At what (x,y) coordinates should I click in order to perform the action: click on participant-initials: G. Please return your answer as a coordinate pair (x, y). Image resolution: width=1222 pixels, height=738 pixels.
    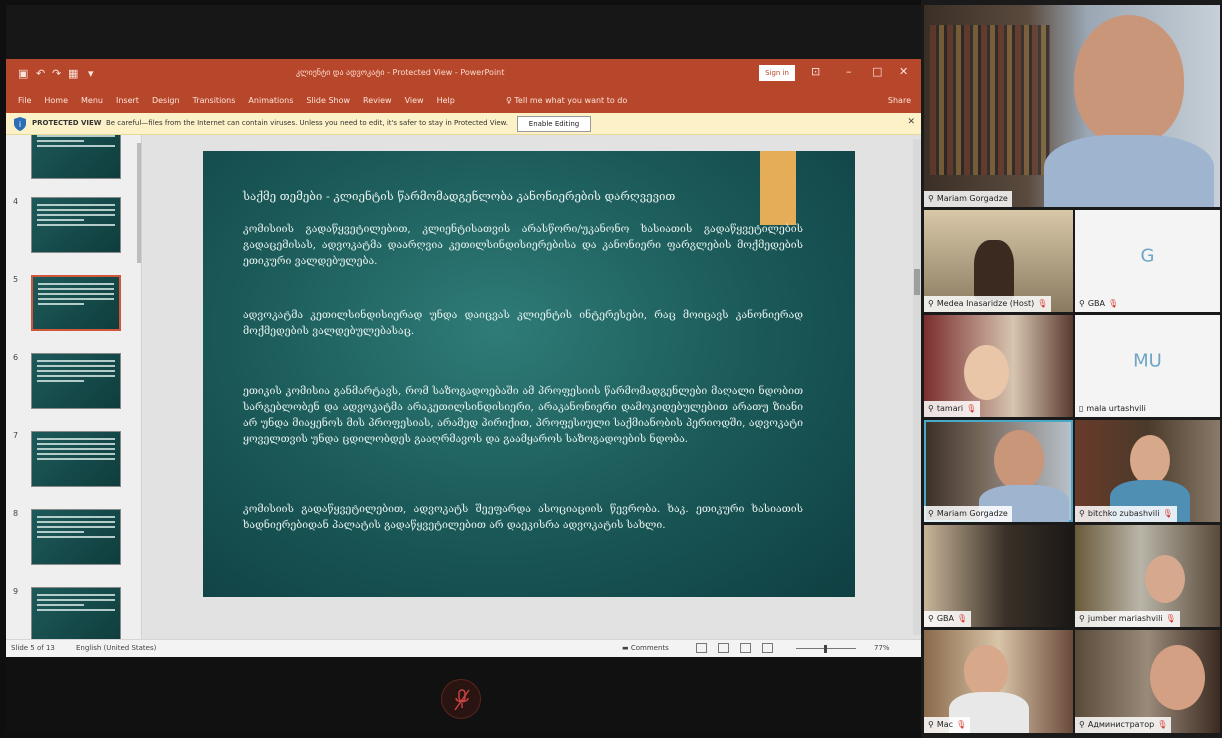
    Looking at the image, I should click on (1147, 256).